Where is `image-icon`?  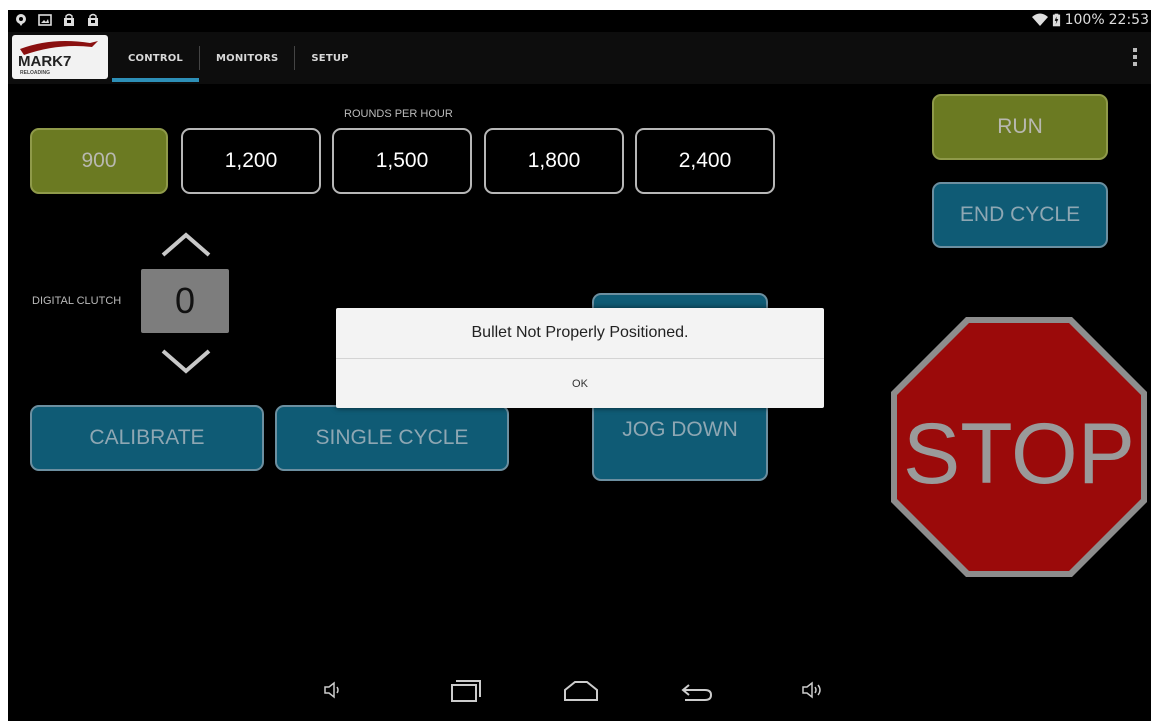
image-icon is located at coordinates (45, 20).